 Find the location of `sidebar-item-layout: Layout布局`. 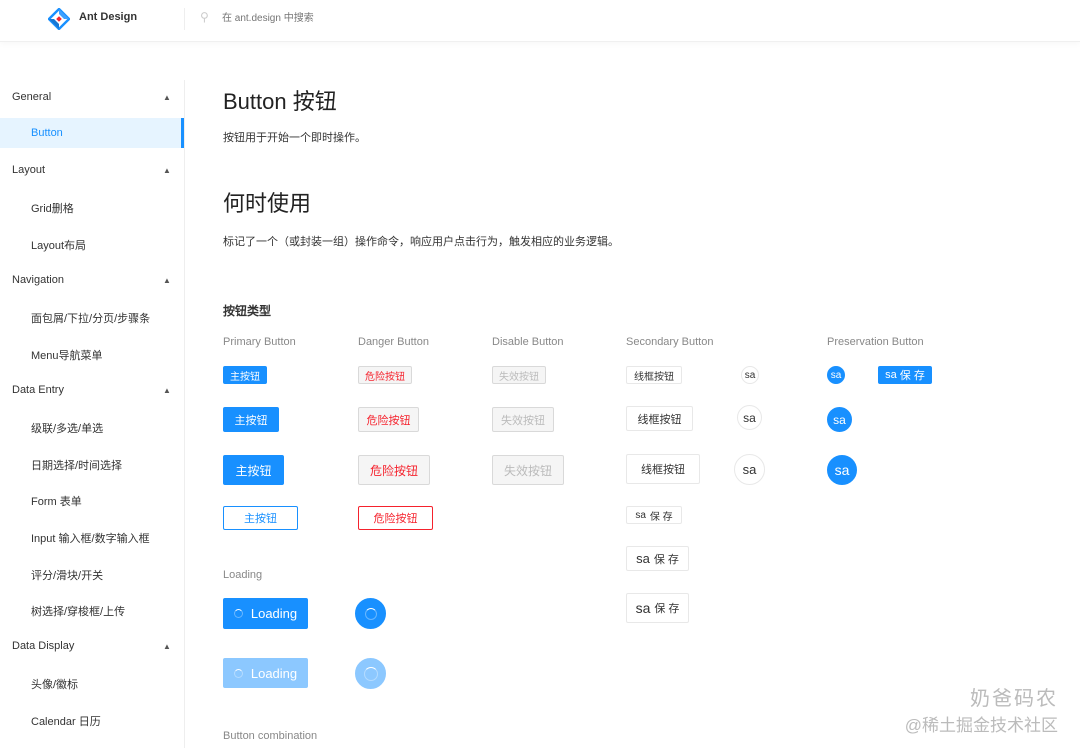

sidebar-item-layout: Layout布局 is located at coordinates (58, 245).